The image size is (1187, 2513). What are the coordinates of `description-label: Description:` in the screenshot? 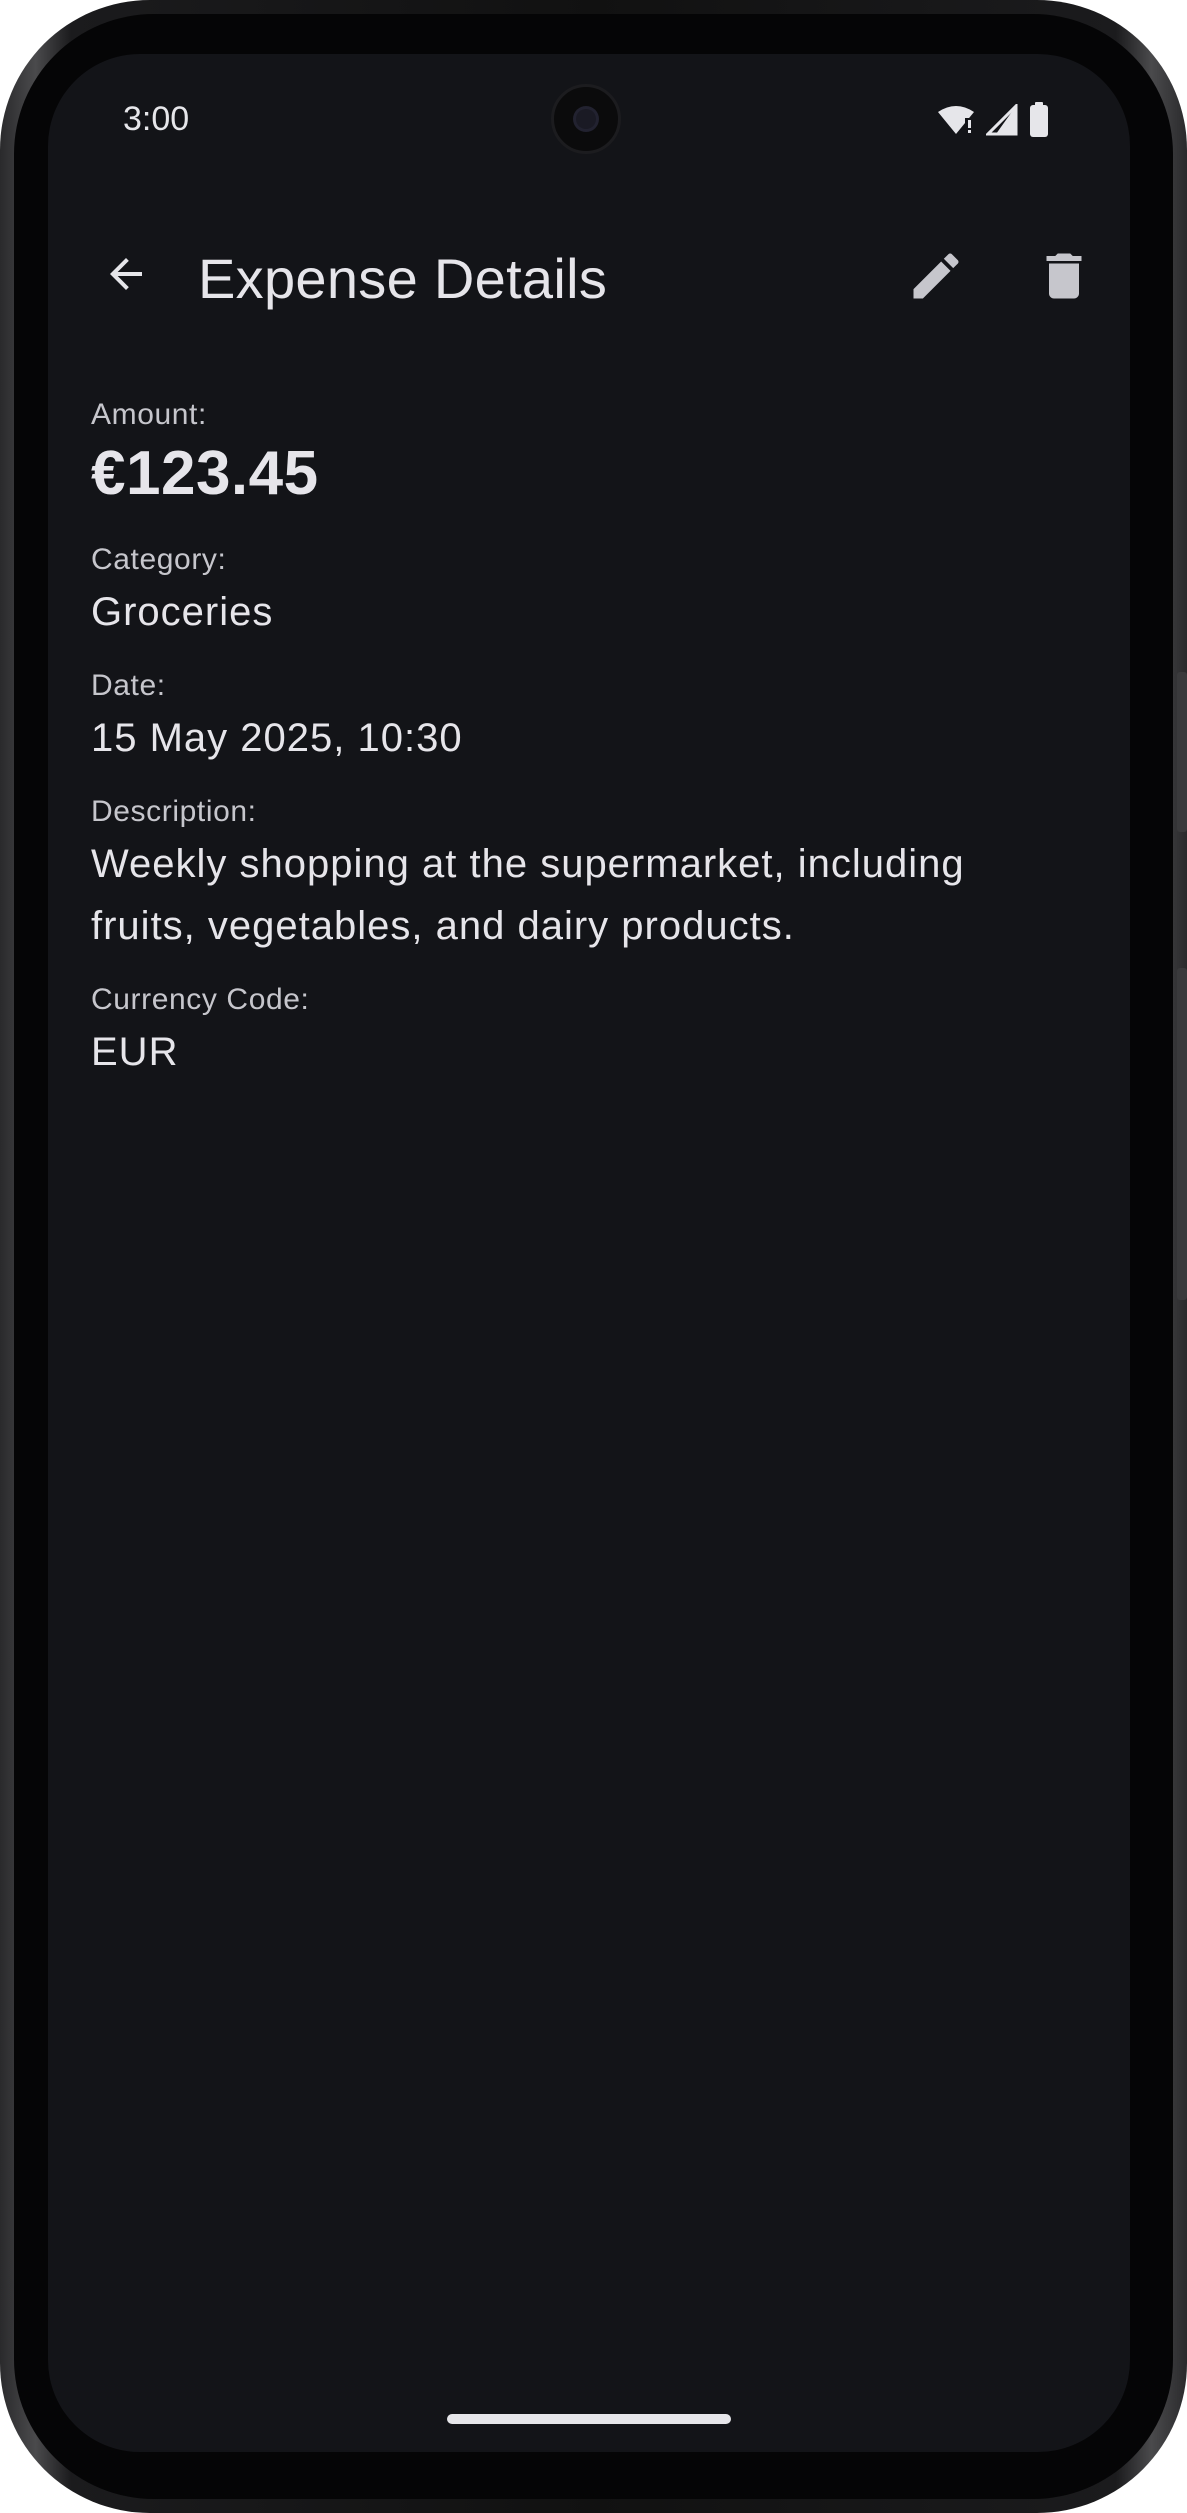 It's located at (174, 811).